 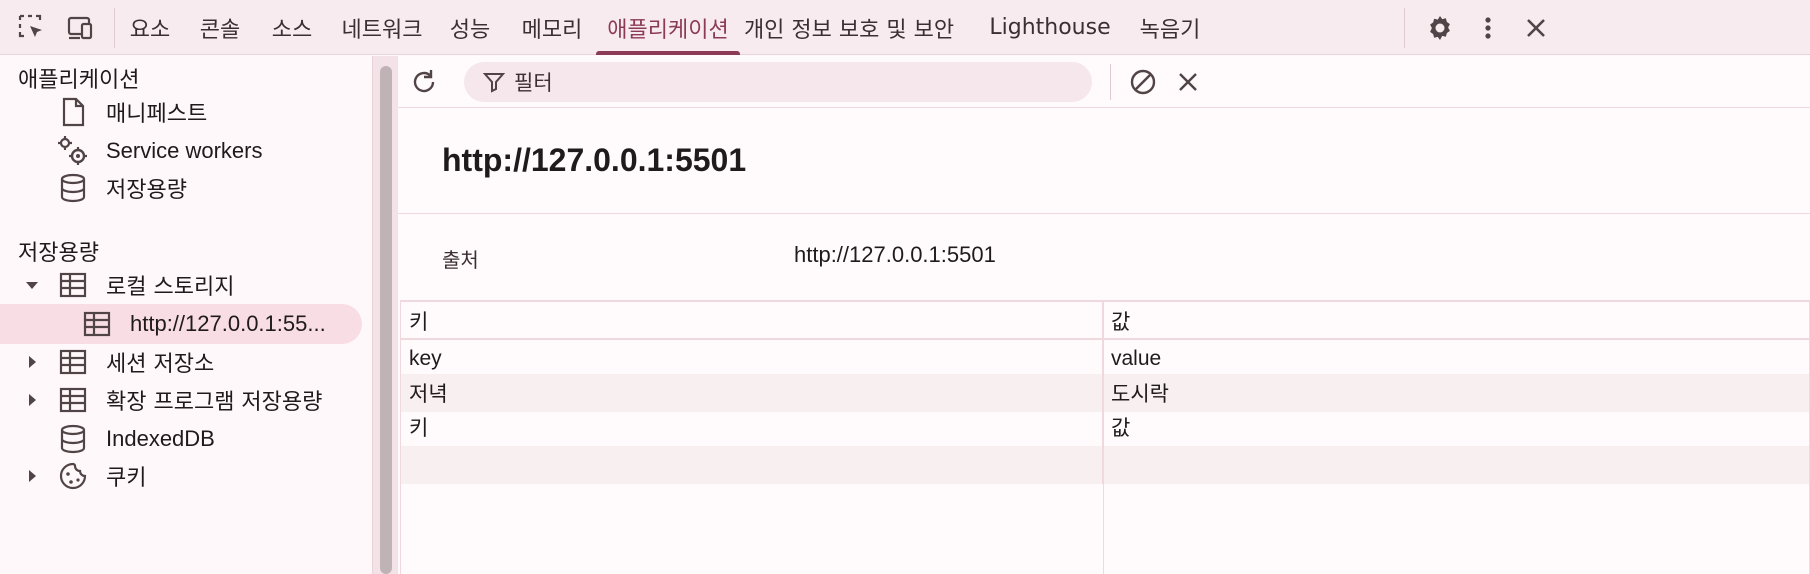 I want to click on close-devtools-icon, so click(x=1536, y=28).